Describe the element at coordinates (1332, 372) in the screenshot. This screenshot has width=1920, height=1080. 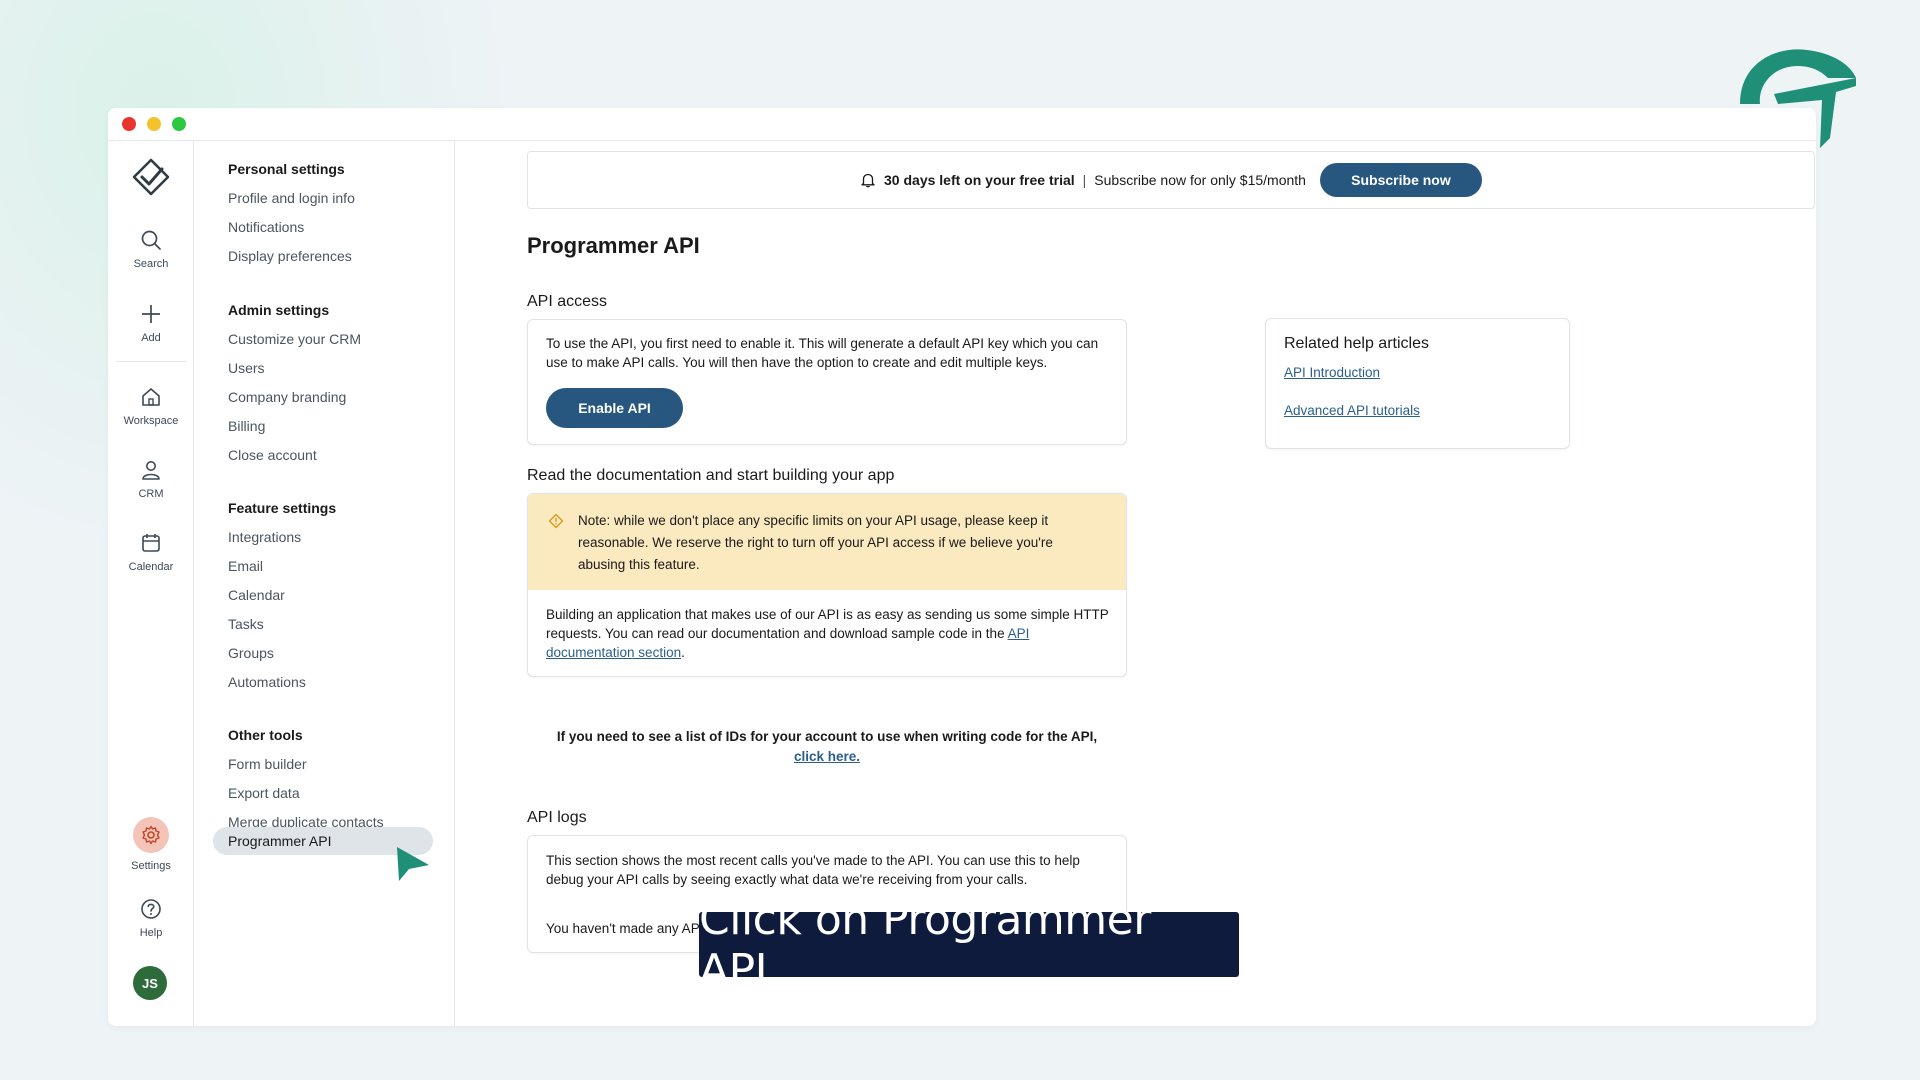
I see `help-link-api-introduction: API Introduction` at that location.